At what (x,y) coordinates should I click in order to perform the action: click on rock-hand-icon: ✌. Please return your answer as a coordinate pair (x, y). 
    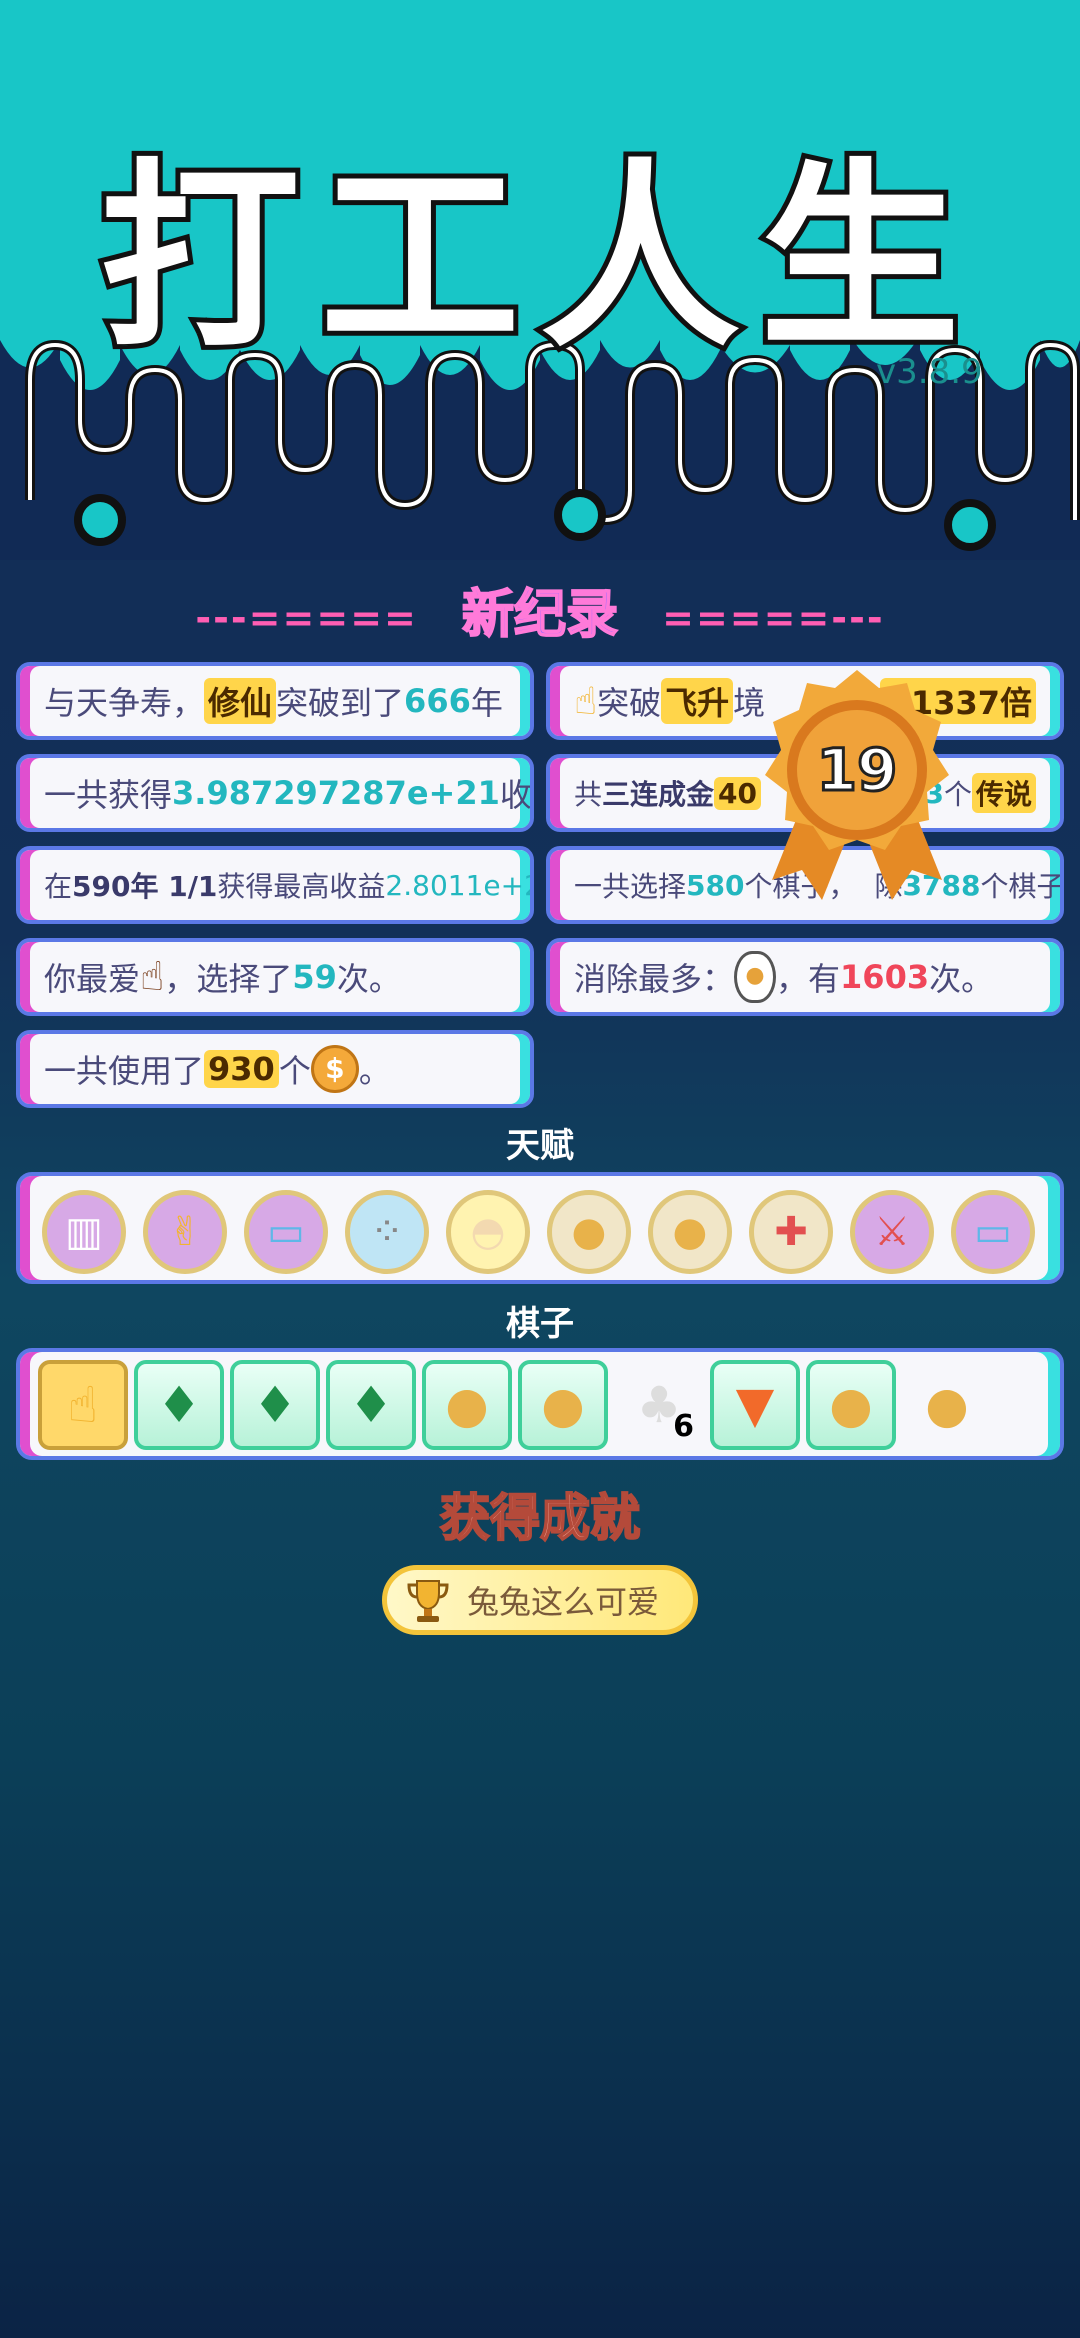
    Looking at the image, I should click on (185, 1232).